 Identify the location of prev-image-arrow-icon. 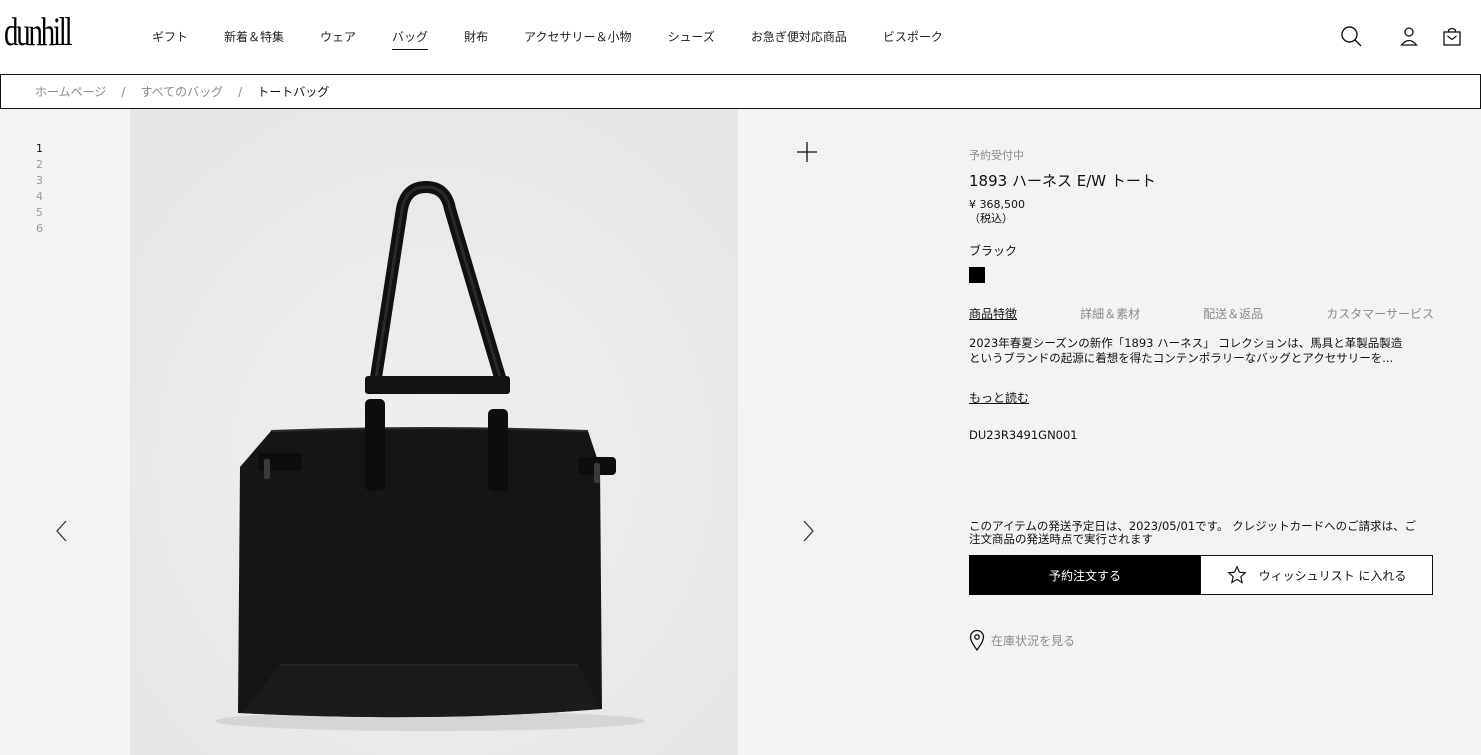
(62, 531).